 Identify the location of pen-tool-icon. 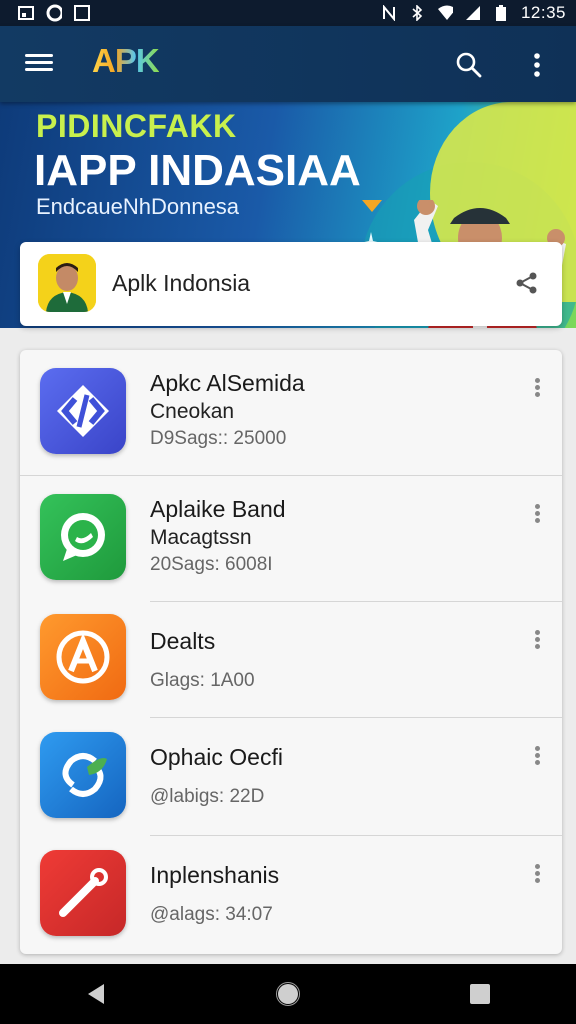
(83, 893).